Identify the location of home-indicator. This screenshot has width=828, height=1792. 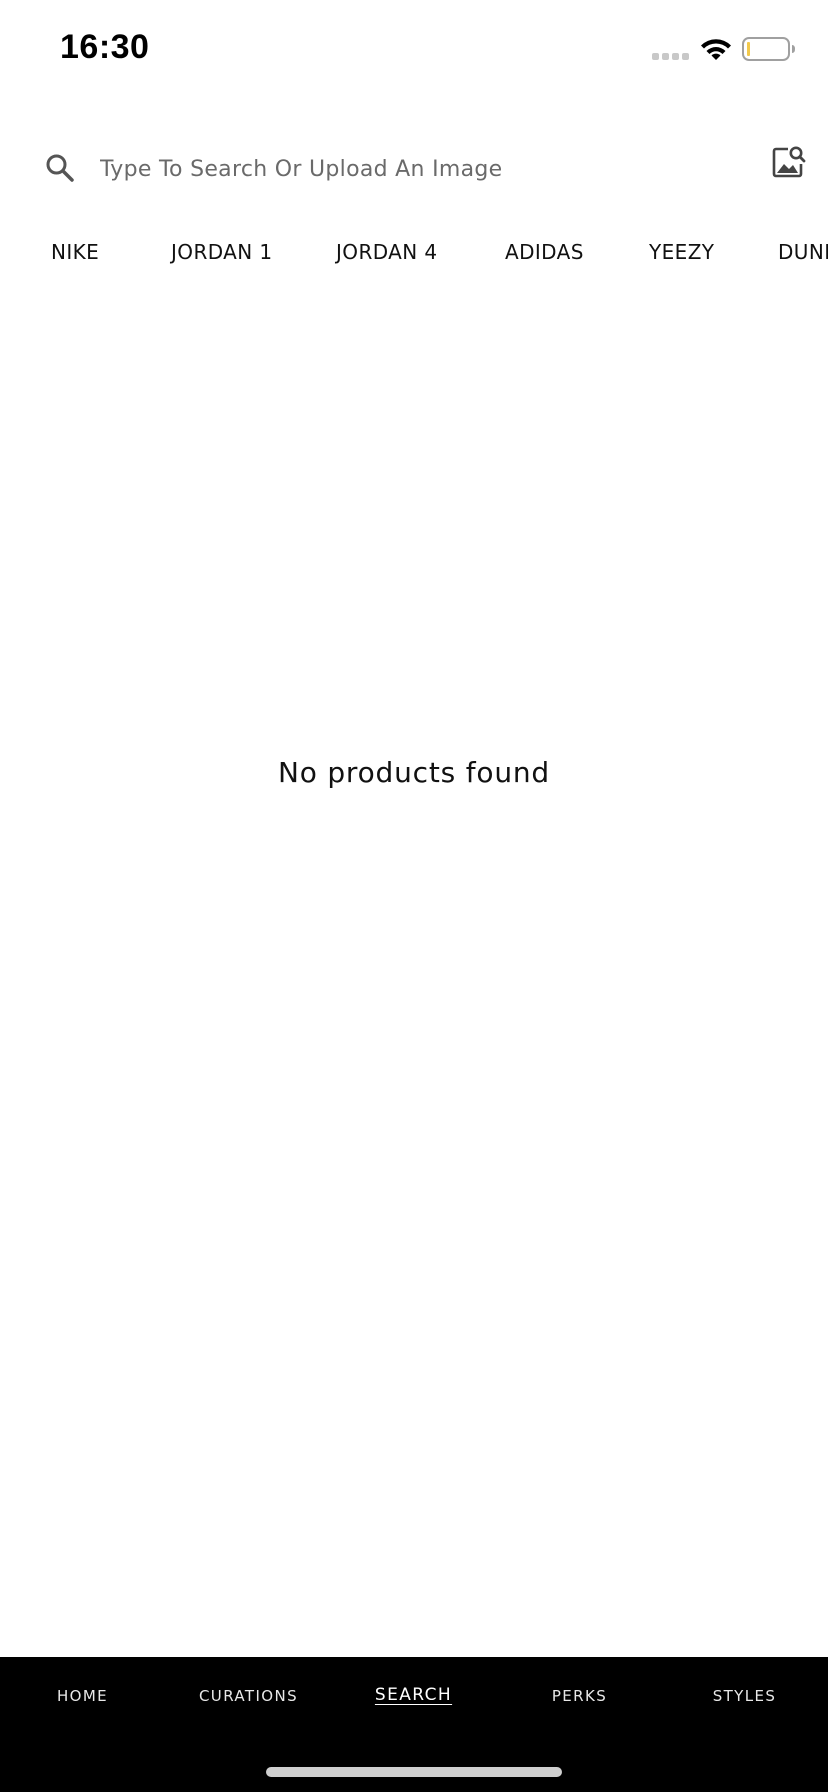
(414, 1772).